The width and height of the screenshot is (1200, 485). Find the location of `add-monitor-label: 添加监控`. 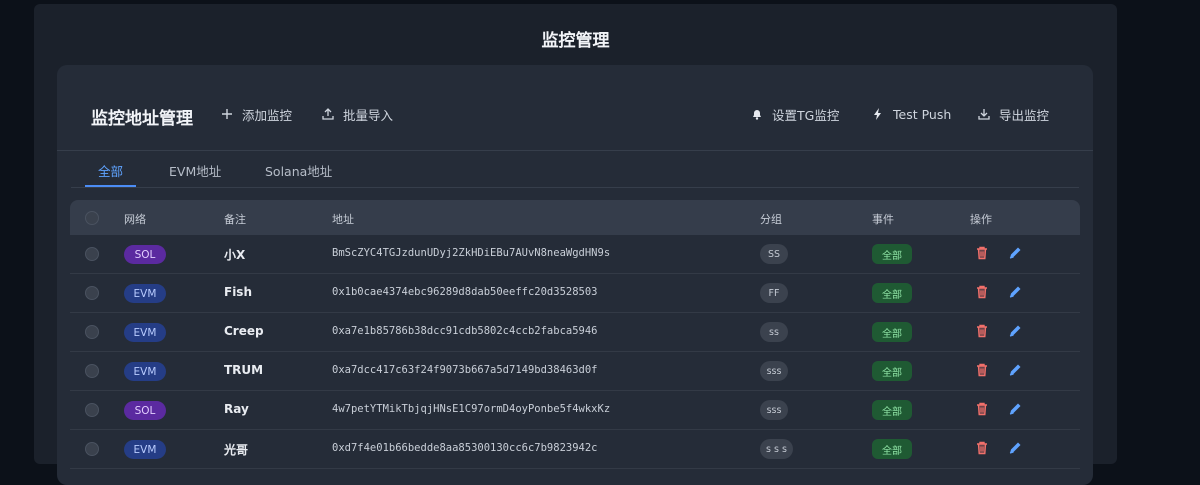

add-monitor-label: 添加监控 is located at coordinates (267, 115).